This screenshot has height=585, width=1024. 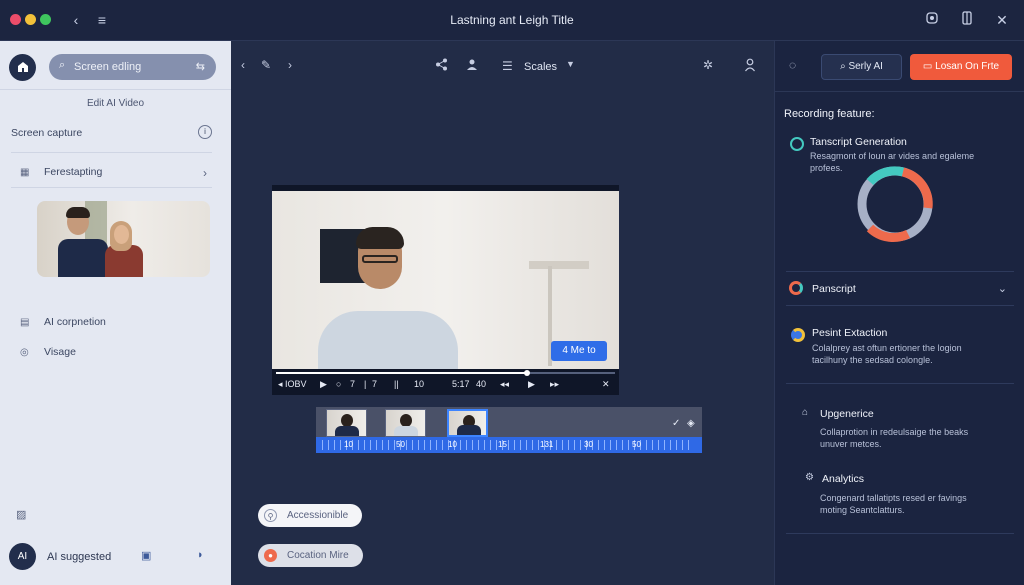 I want to click on chevron-down-icon: ▼, so click(x=570, y=64).